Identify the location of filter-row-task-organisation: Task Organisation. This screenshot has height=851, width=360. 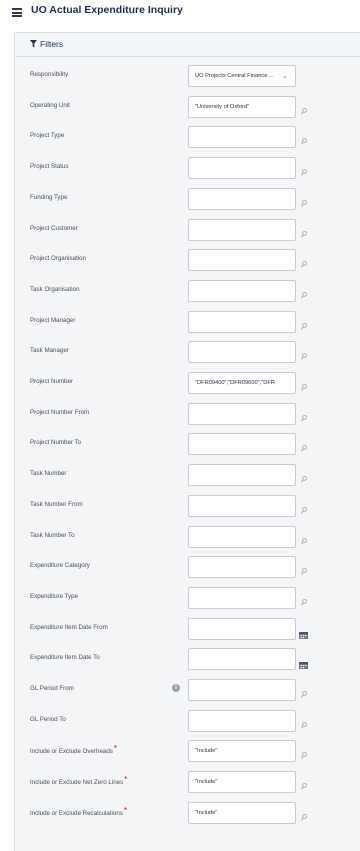
(187, 291).